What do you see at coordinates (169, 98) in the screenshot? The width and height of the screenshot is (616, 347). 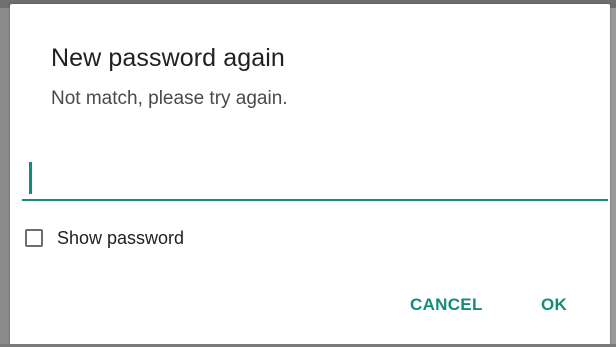 I see `dialog-message: Not match, please try again.` at bounding box center [169, 98].